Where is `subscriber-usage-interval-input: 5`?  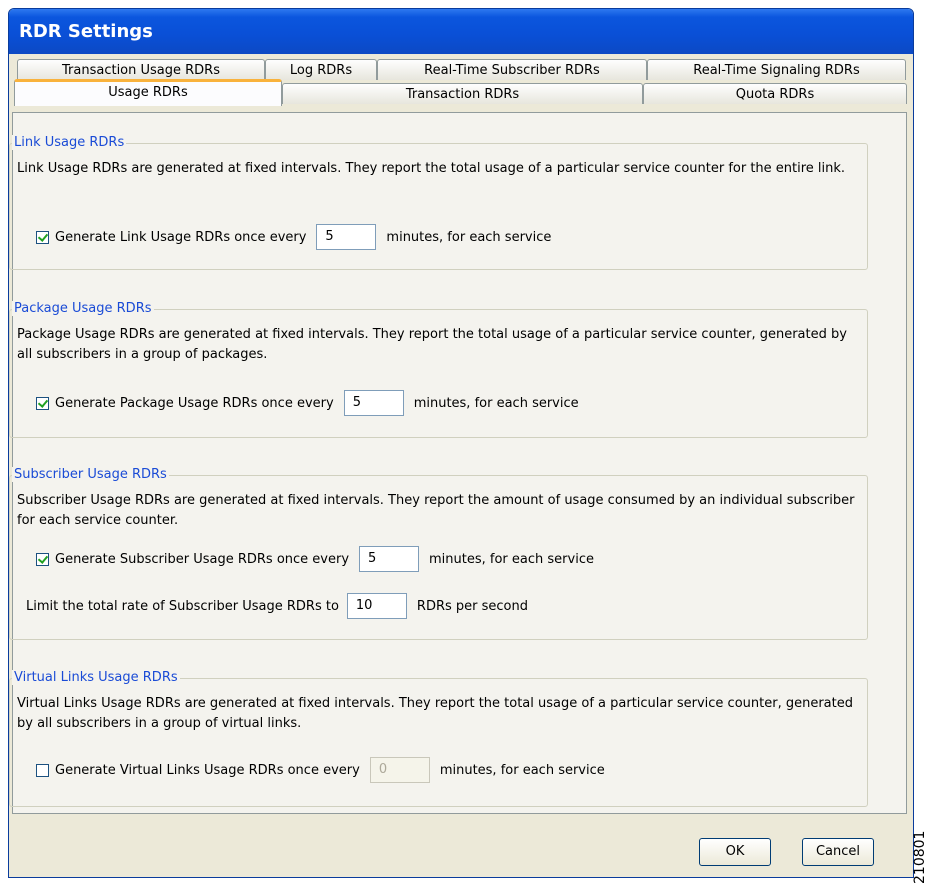 subscriber-usage-interval-input: 5 is located at coordinates (389, 559).